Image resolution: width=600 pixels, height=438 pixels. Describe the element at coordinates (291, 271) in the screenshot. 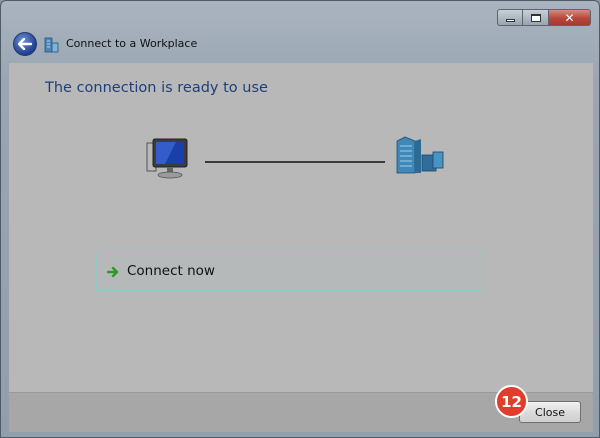

I see `connect-now-option: Connect now` at that location.